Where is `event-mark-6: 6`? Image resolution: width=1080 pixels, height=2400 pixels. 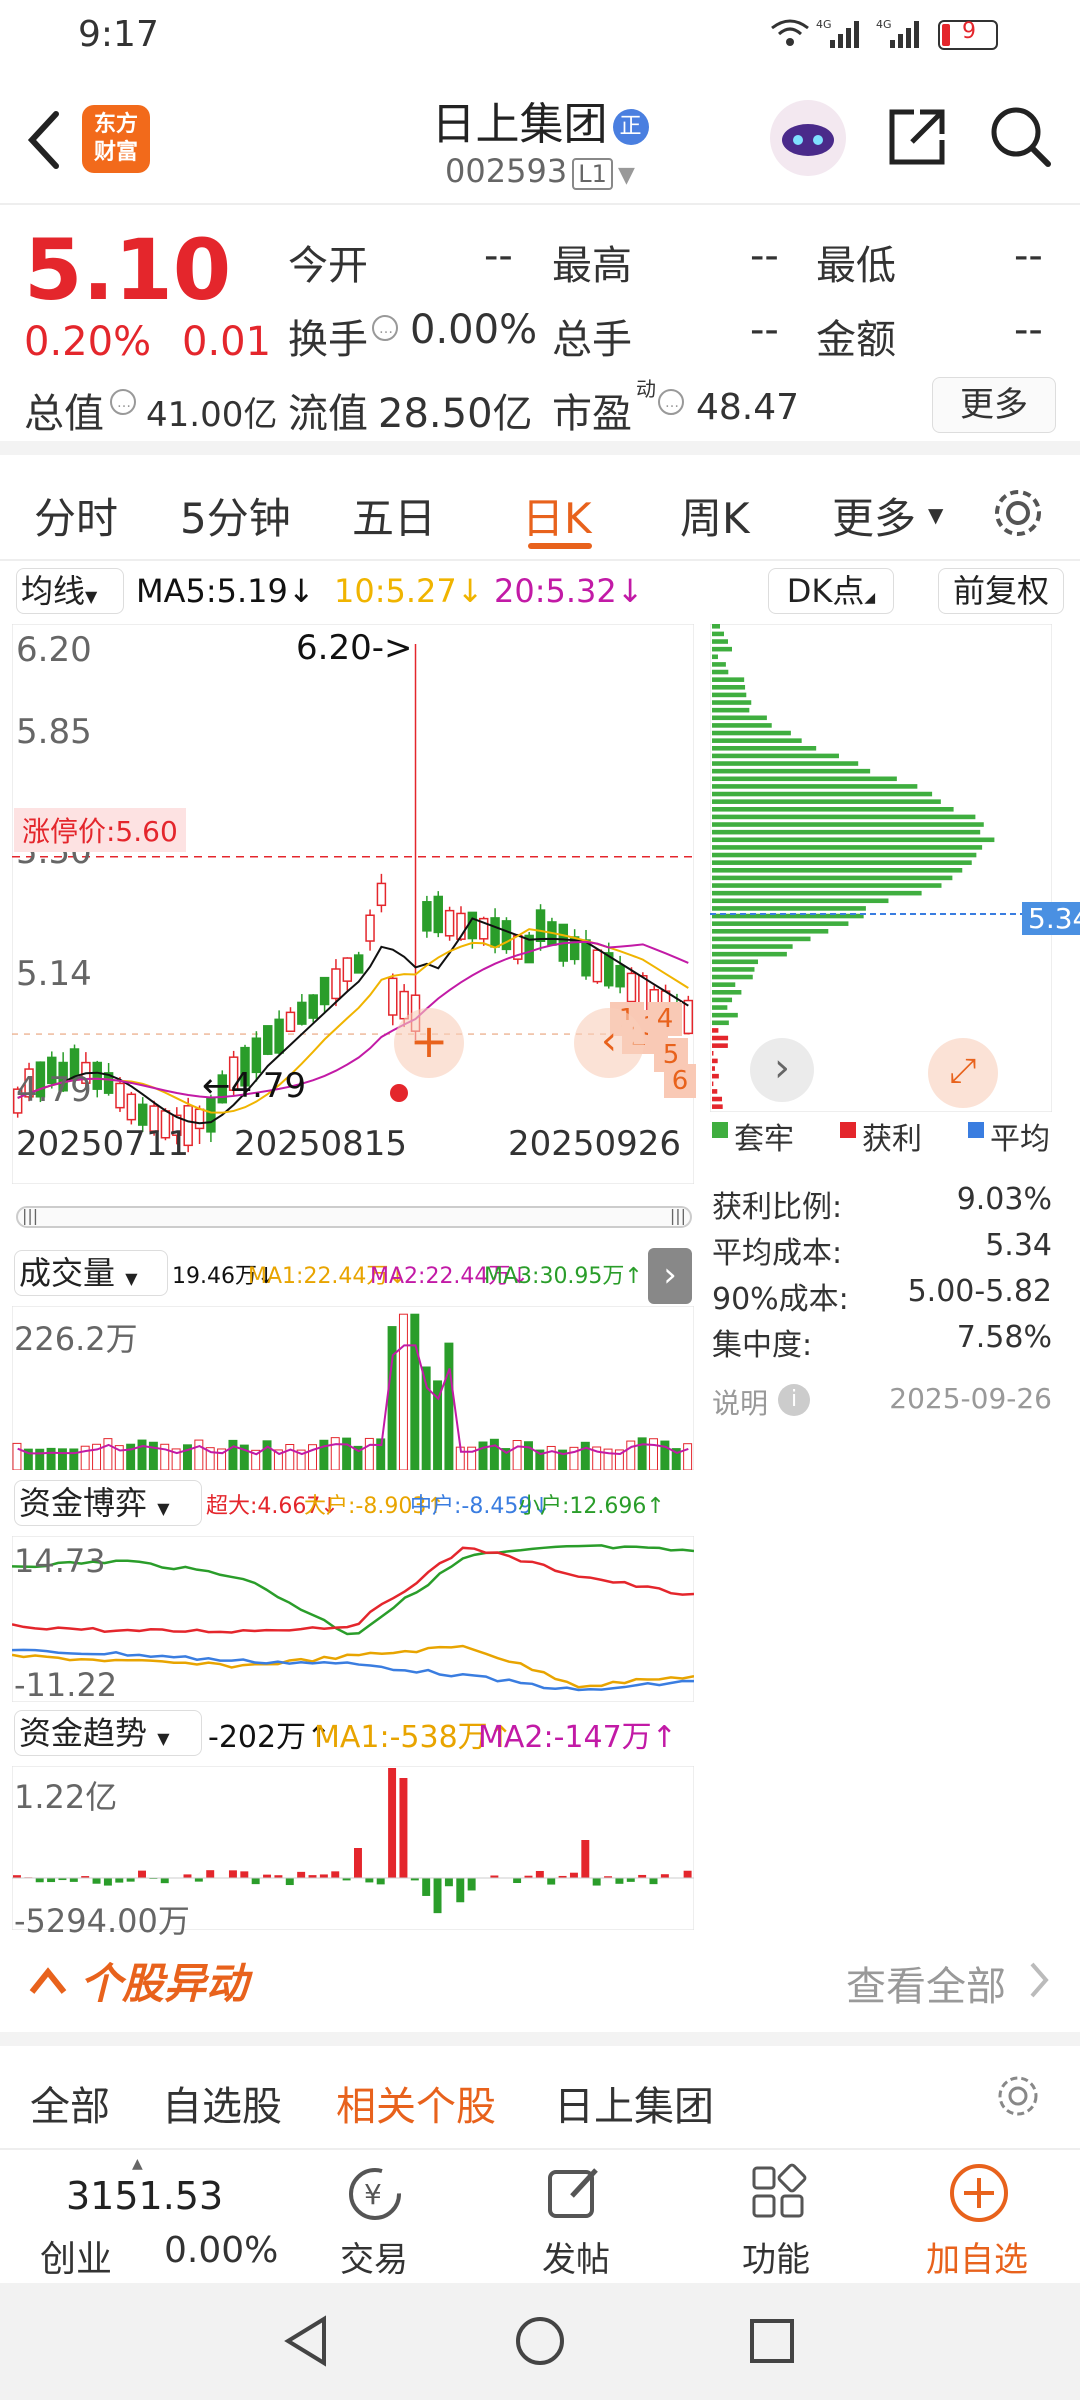
event-mark-6: 6 is located at coordinates (680, 1081).